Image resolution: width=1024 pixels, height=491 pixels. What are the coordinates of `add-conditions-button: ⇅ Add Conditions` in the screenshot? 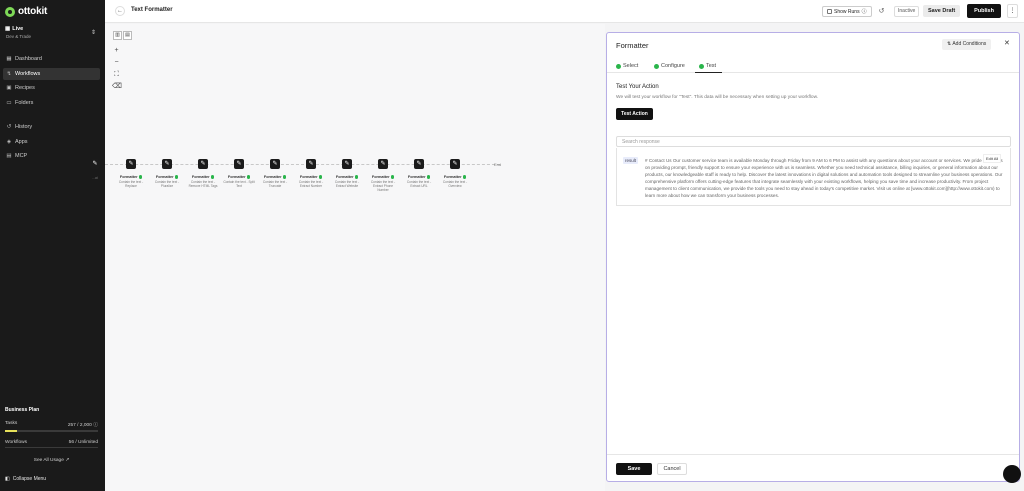 It's located at (967, 44).